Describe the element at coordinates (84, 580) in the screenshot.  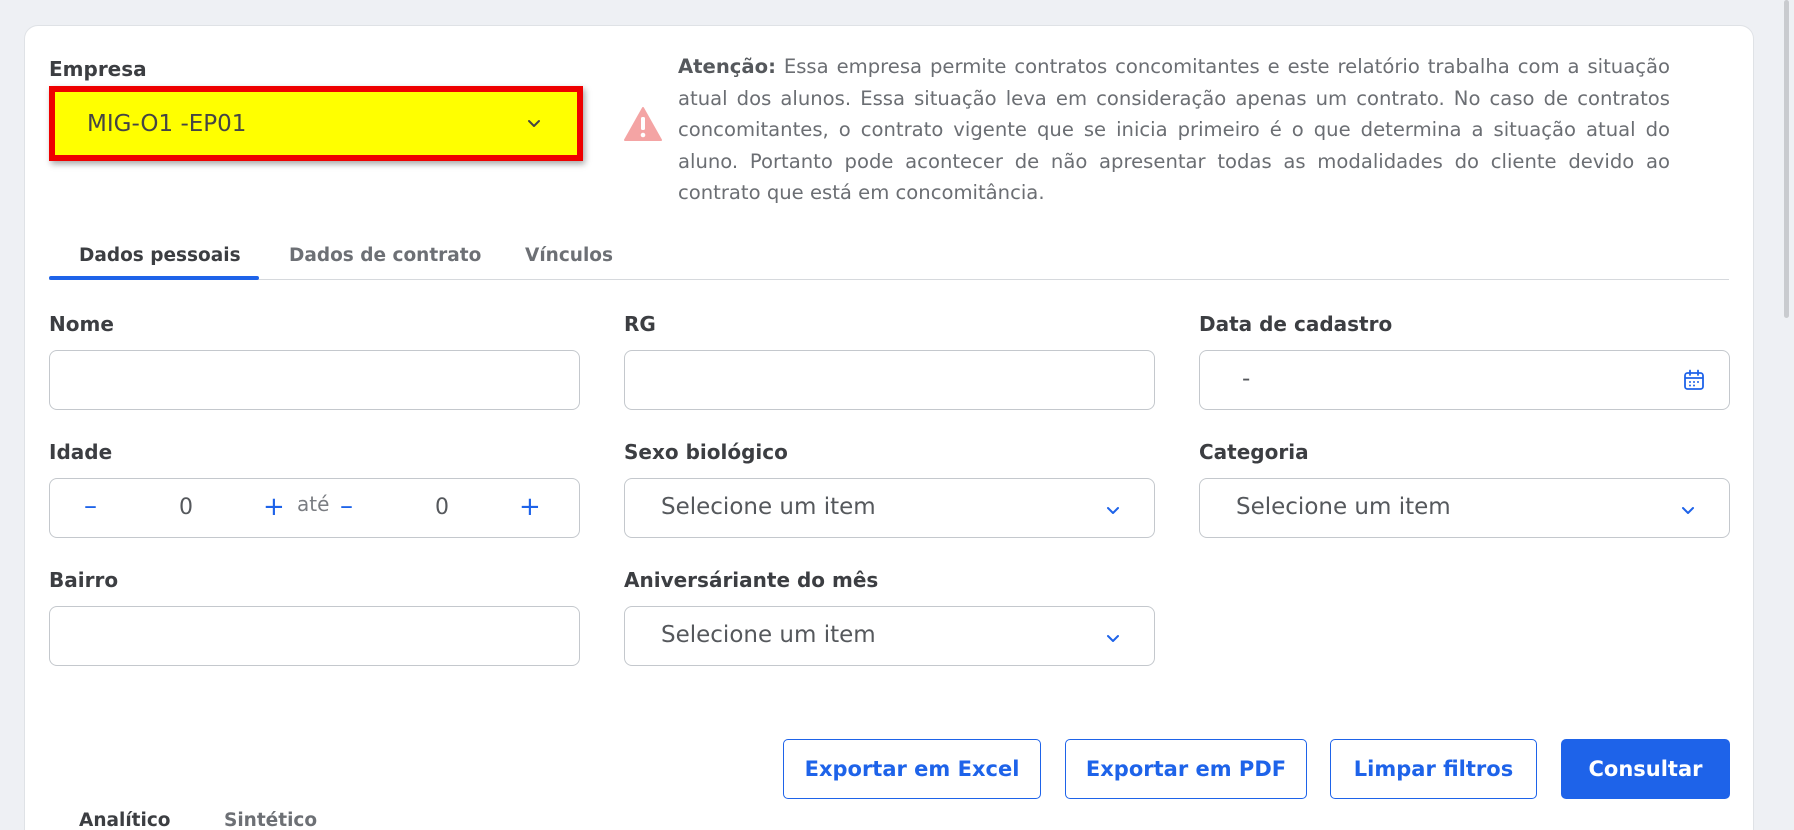
I see `bairro-label: Bairro` at that location.